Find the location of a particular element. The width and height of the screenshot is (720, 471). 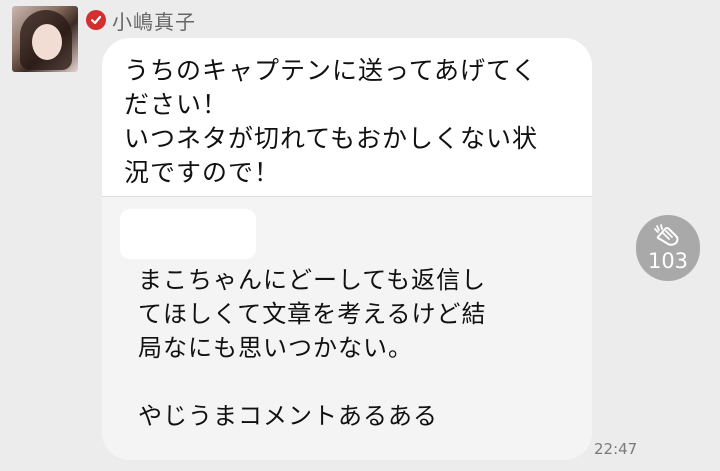

avatar-face is located at coordinates (47, 42).